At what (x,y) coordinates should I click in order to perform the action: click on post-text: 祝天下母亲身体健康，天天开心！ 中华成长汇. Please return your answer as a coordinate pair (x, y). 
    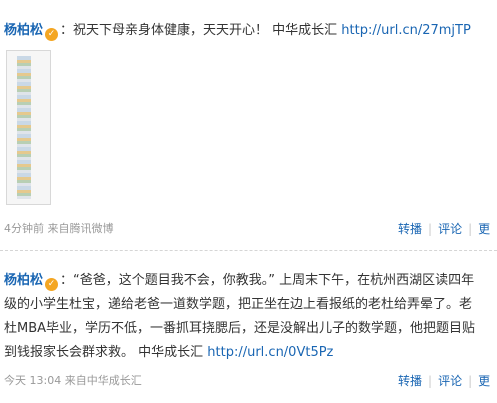
    Looking at the image, I should click on (207, 30).